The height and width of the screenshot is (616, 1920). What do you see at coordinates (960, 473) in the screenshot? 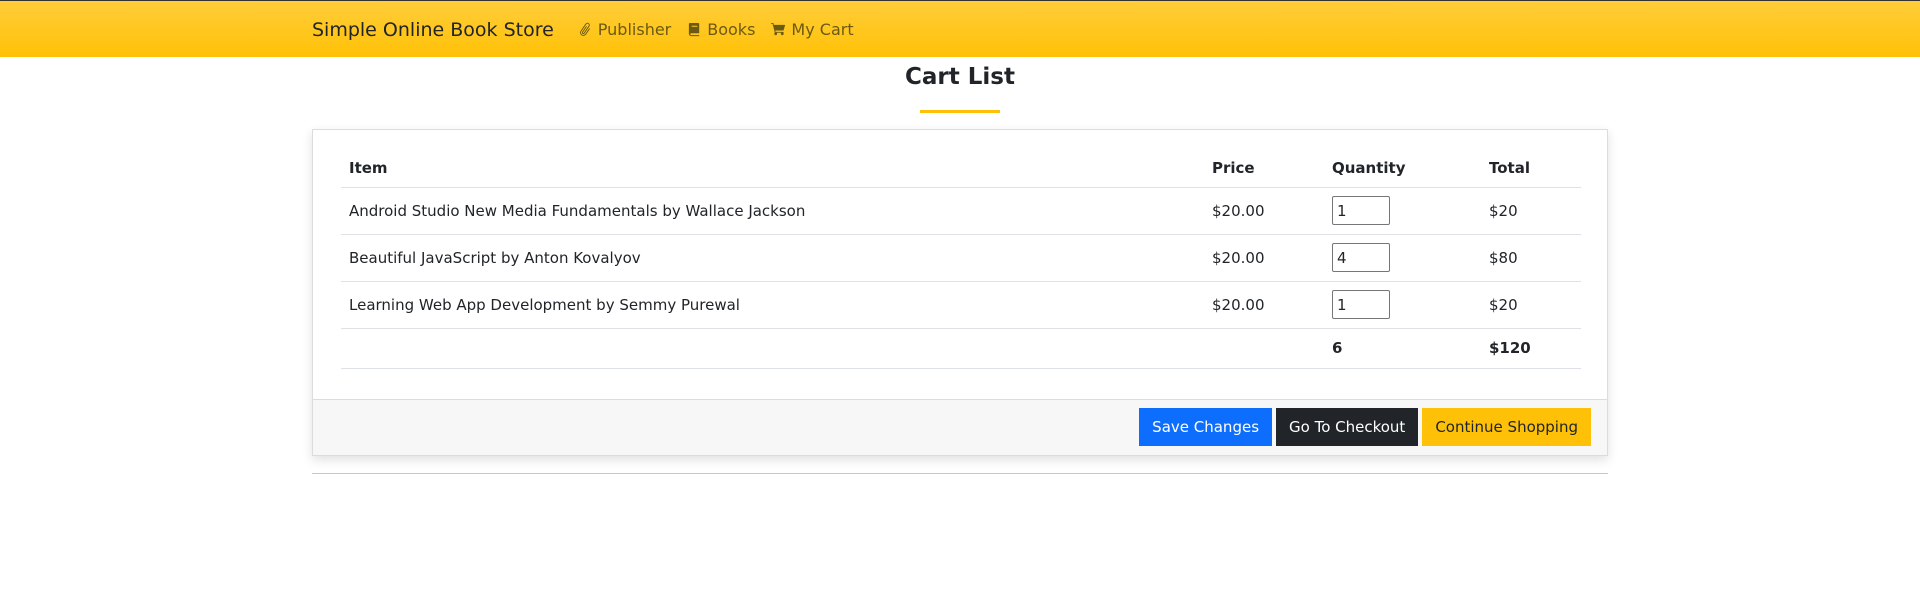
I see `divider` at bounding box center [960, 473].